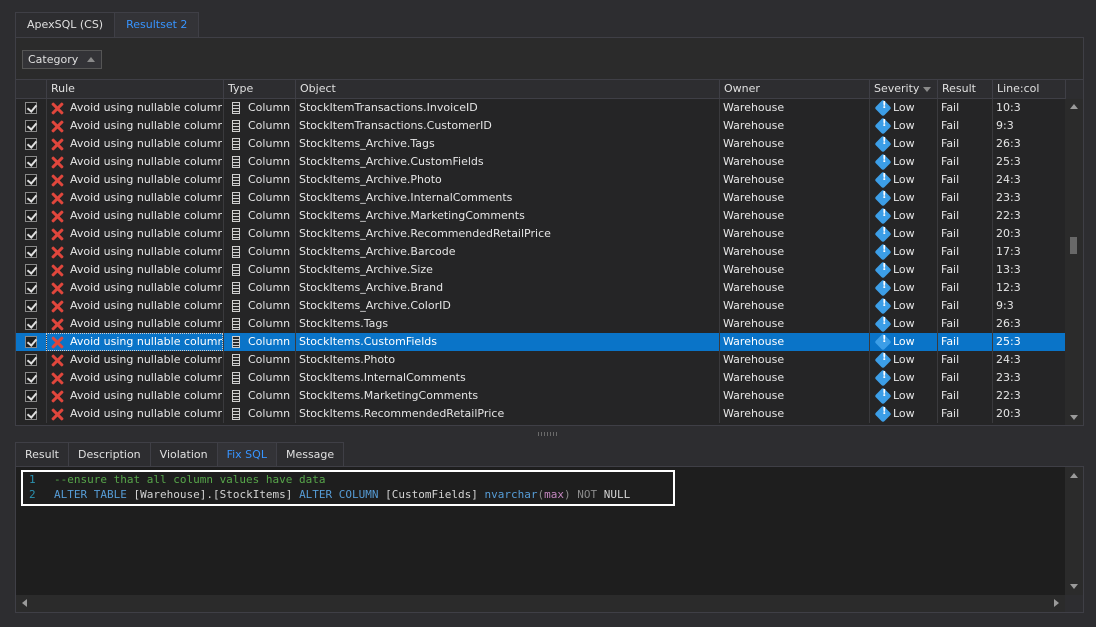 The image size is (1096, 627). Describe the element at coordinates (109, 454) in the screenshot. I see `tab-description: Description` at that location.